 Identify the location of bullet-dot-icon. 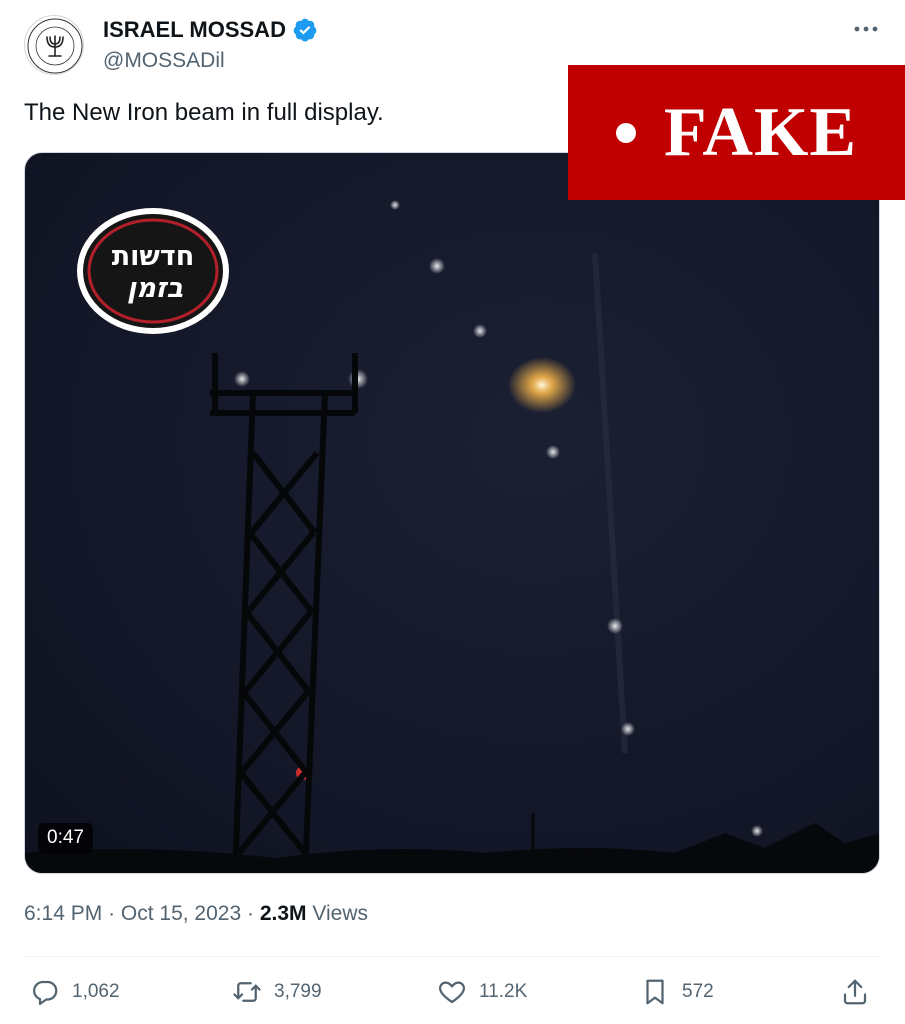
(625, 132).